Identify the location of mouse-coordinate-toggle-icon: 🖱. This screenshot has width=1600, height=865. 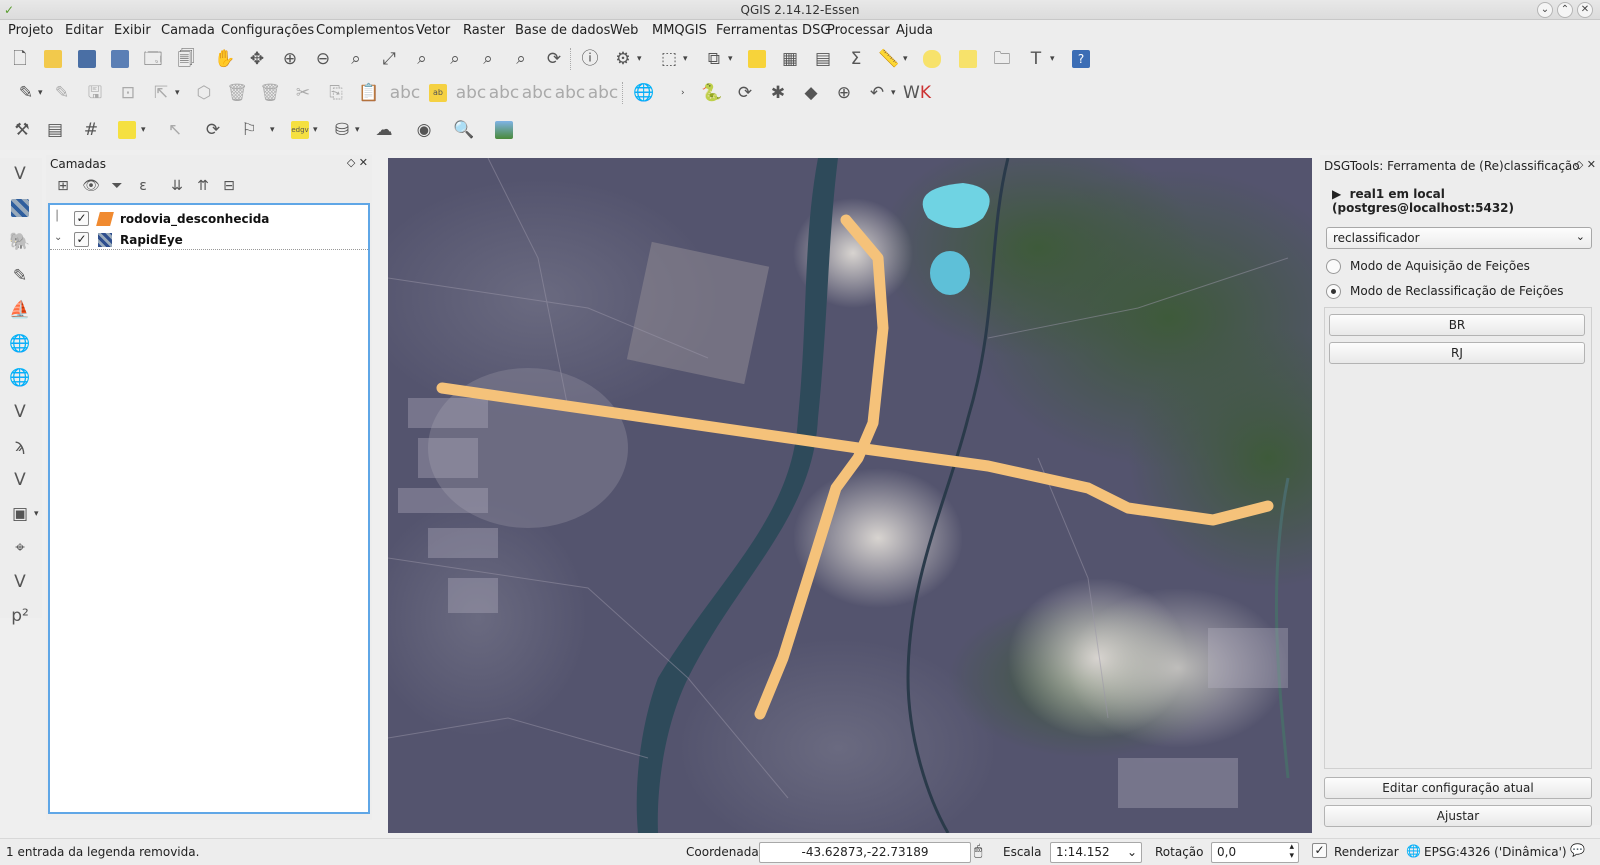
(978, 851).